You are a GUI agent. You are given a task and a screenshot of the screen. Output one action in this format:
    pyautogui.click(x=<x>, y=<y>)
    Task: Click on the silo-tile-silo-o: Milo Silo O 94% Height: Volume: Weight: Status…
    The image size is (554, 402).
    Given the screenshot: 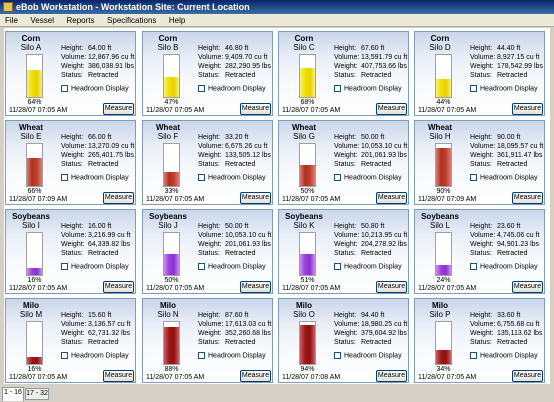 What is the action you would take?
    pyautogui.click(x=343, y=340)
    